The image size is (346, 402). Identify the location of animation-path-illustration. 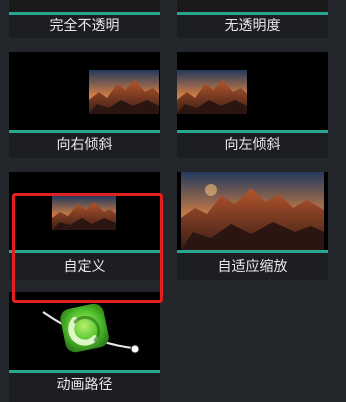
(91, 328).